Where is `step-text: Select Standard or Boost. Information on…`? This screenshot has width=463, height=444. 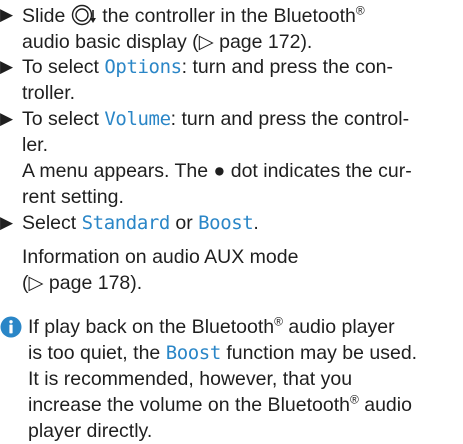
step-text: Select Standard or Boost. Information on… is located at coordinates (160, 253).